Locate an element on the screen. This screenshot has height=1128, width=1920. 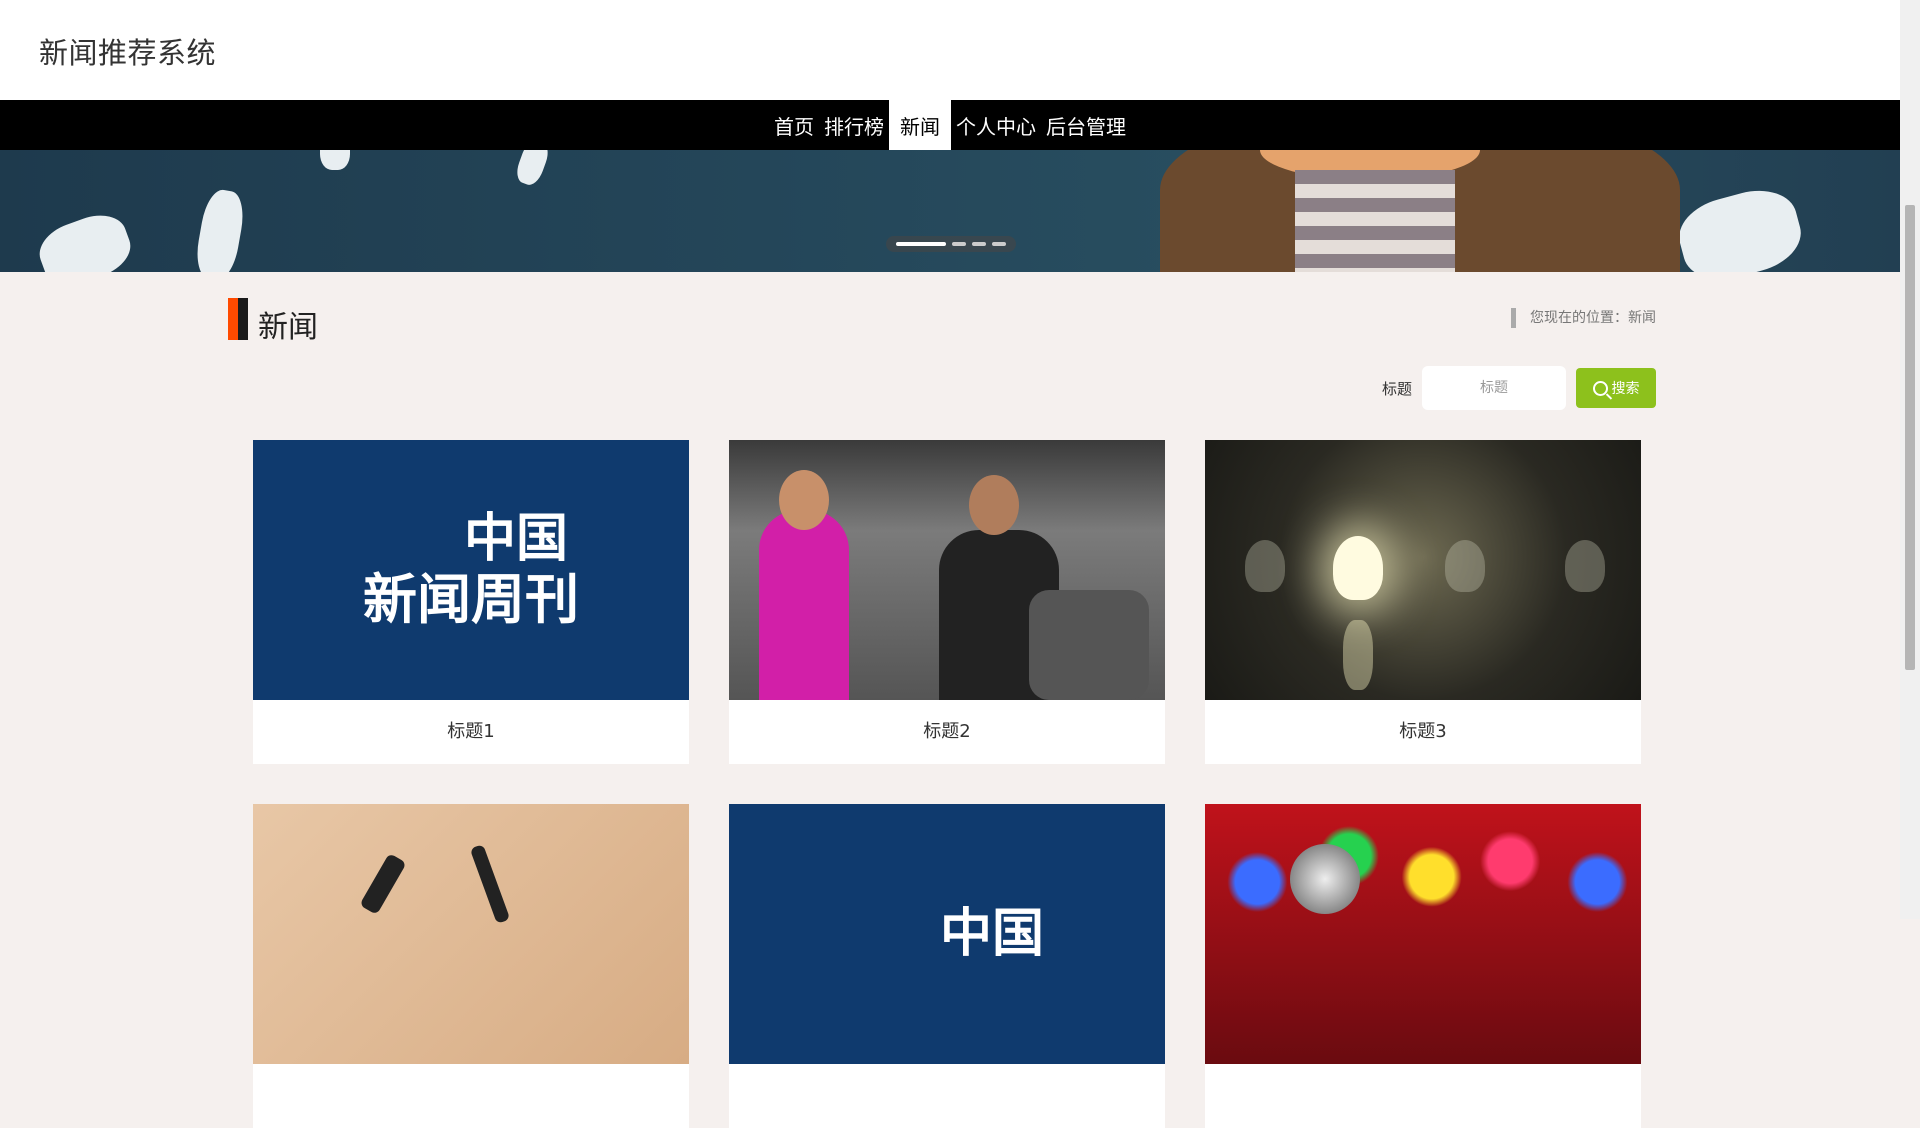
news-image-china-newsweek-logo: 中国 is located at coordinates (947, 934).